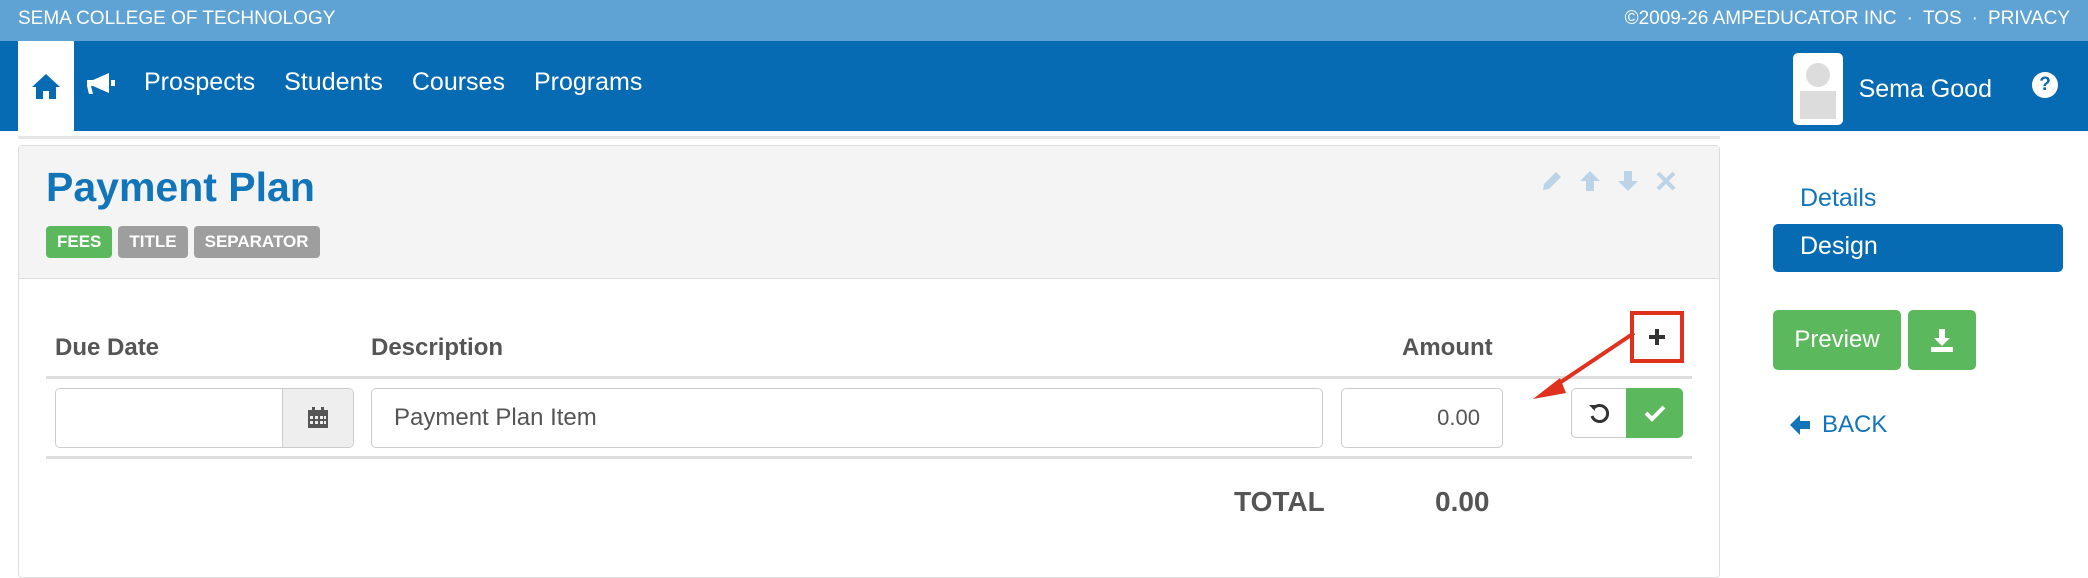 The width and height of the screenshot is (2088, 578). I want to click on header-divider, so click(869, 377).